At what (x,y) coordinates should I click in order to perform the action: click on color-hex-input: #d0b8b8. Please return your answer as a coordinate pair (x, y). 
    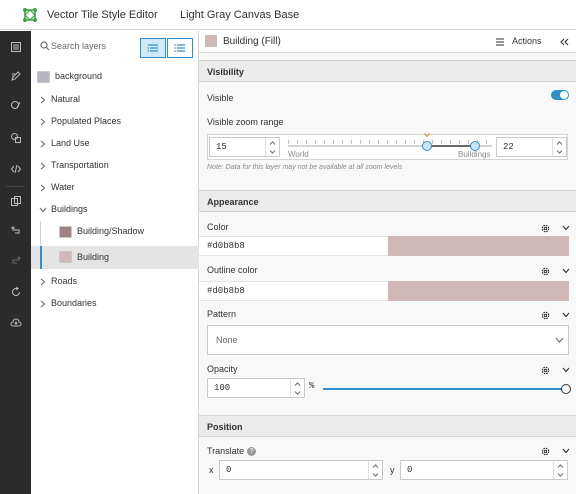
    Looking at the image, I should click on (293, 246).